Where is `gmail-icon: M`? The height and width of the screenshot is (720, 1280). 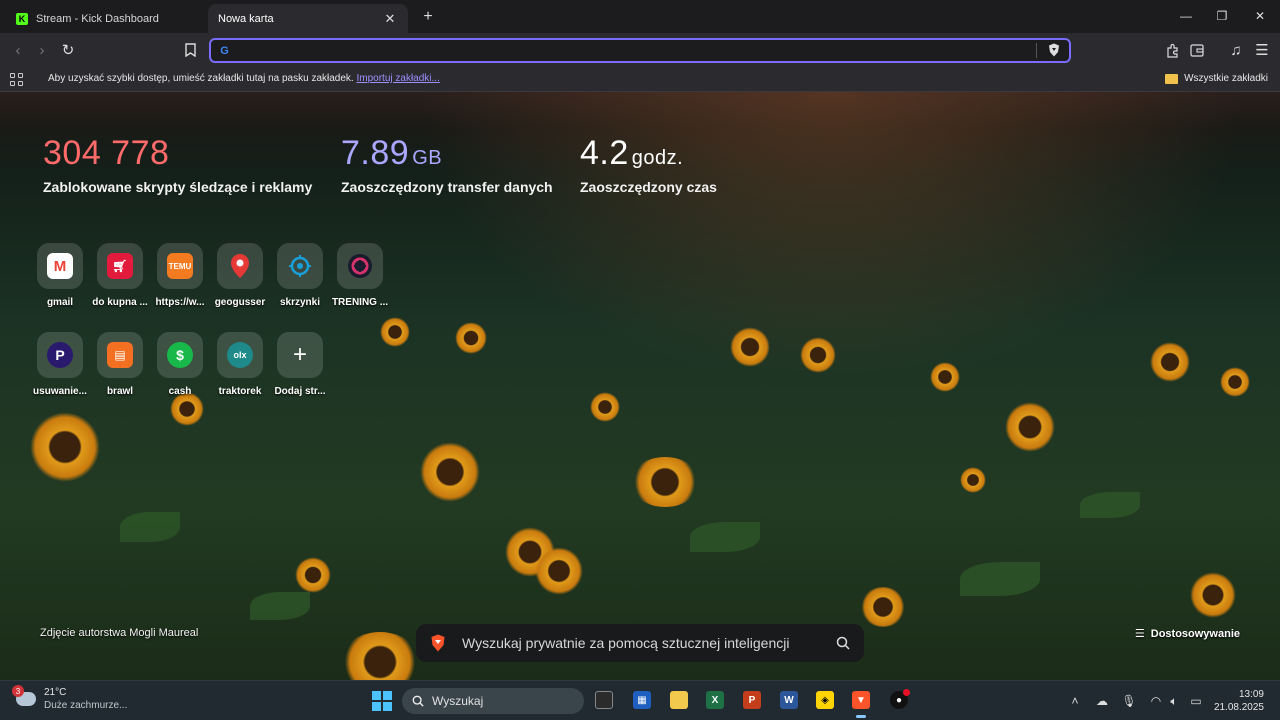
gmail-icon: M is located at coordinates (60, 266).